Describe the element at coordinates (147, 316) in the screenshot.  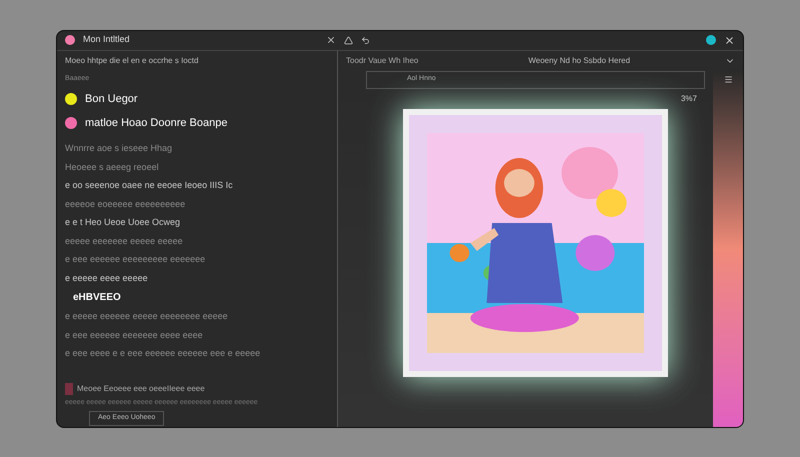
I see `text-line: e eeeee eeeeee eeeee eeeeeeee eeeee` at that location.